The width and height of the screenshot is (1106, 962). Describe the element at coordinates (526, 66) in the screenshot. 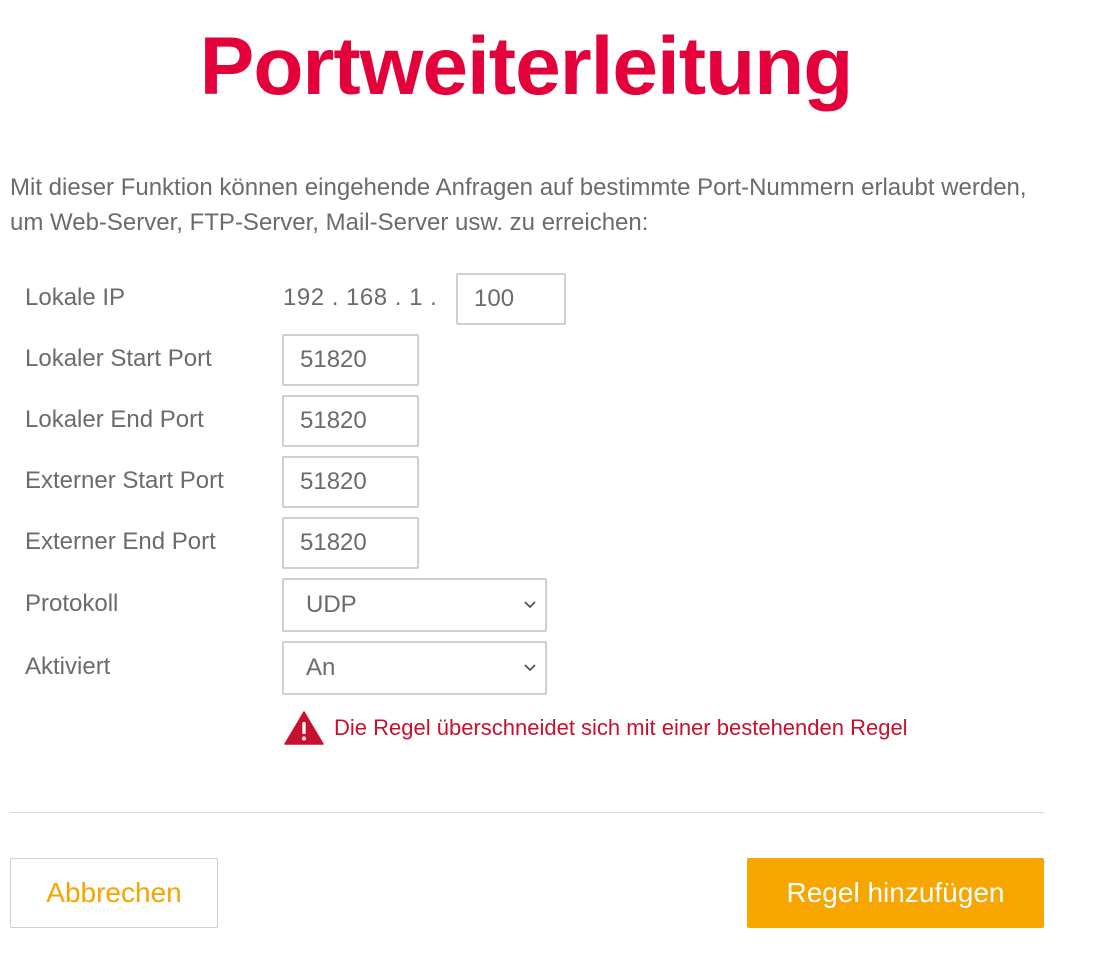

I see `page-title: Portweiterleitung` at that location.